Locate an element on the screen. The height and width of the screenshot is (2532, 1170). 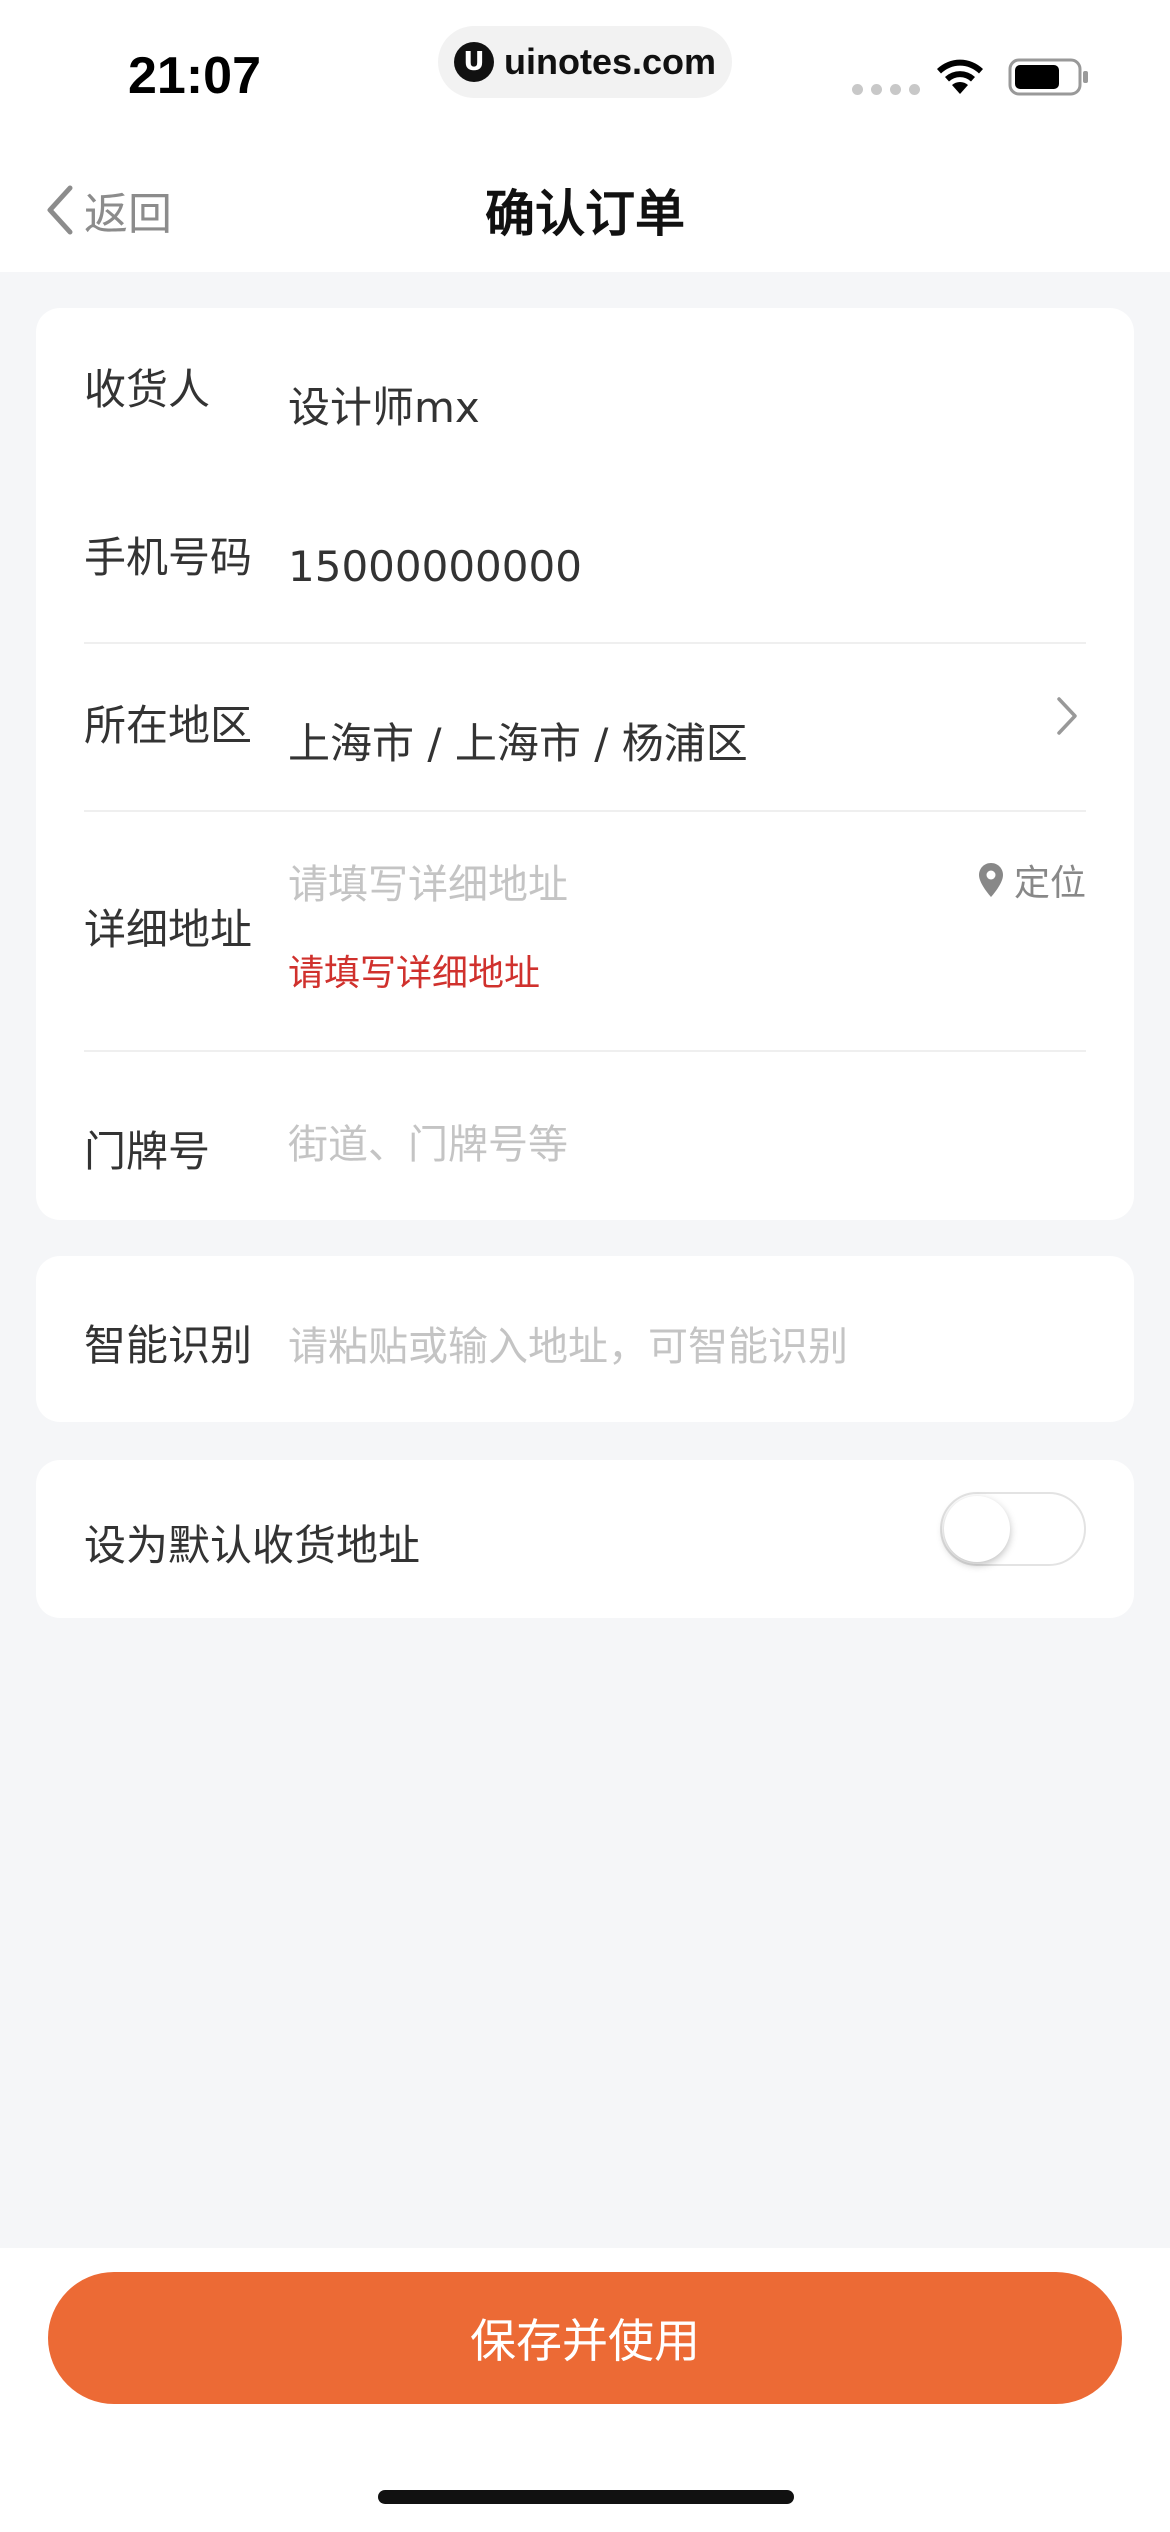
status-bar: 21:07 U uinotes.com is located at coordinates (585, 65).